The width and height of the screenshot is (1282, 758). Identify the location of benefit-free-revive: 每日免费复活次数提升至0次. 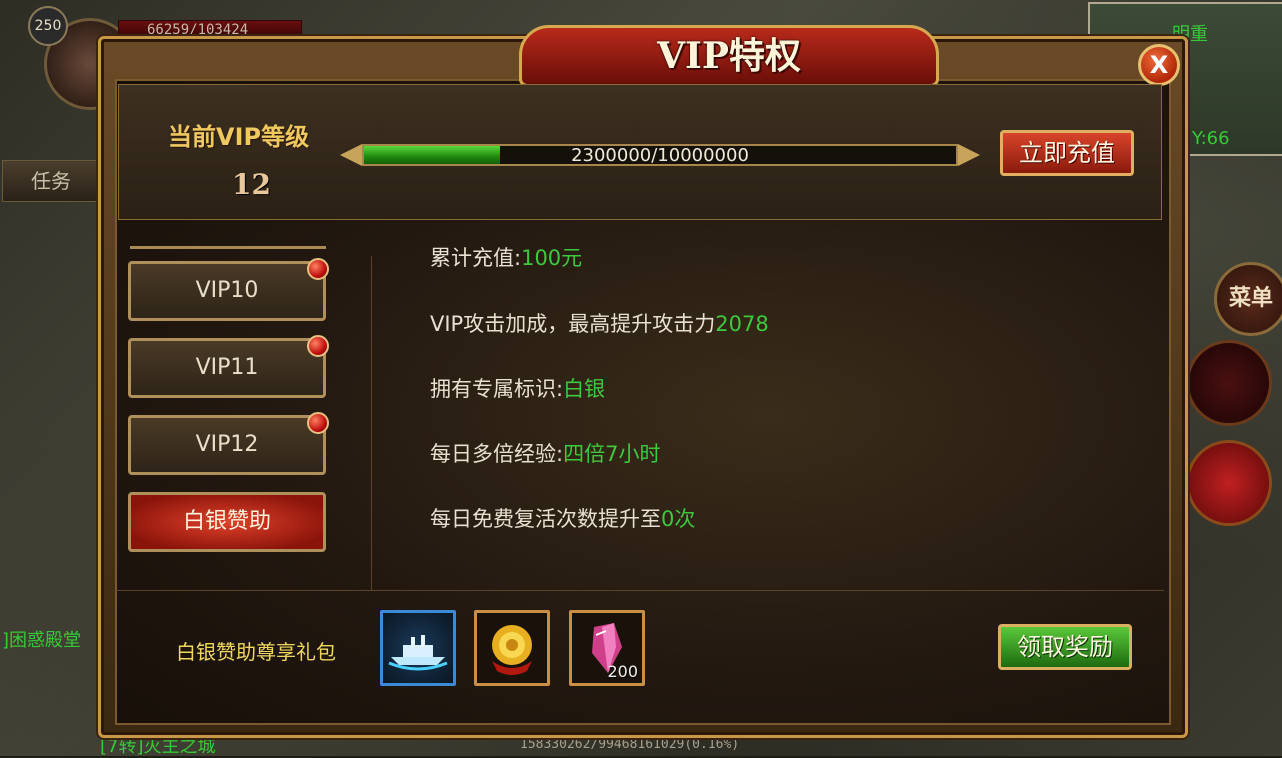
(562, 518).